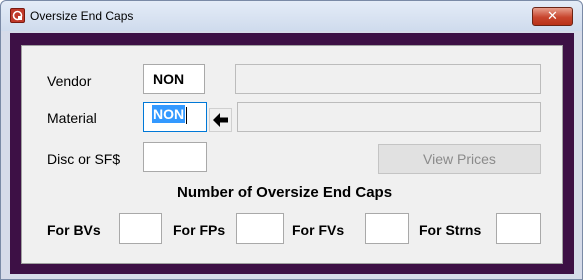 The width and height of the screenshot is (583, 280). Describe the element at coordinates (318, 230) in the screenshot. I see `for-fvs-label: For FVs` at that location.